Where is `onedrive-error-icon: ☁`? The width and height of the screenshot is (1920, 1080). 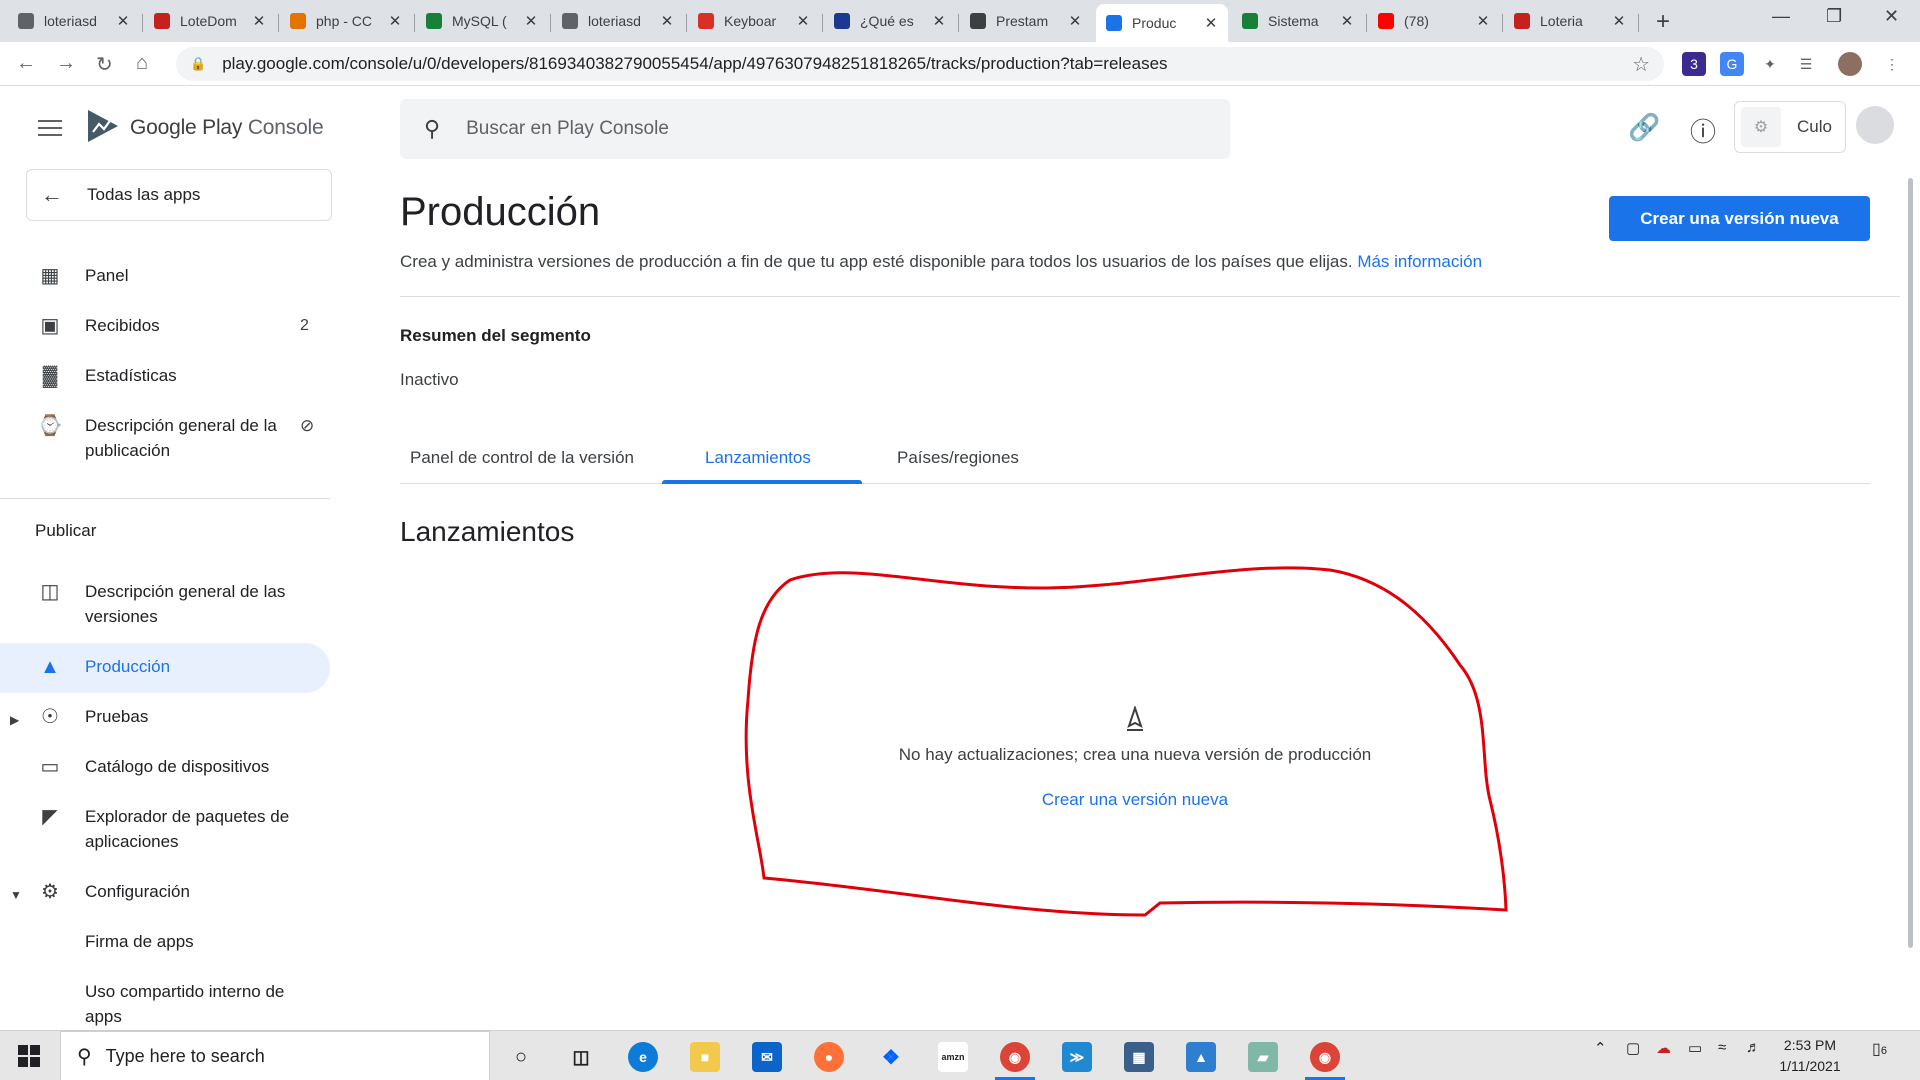
onedrive-error-icon: ☁ is located at coordinates (1663, 1048).